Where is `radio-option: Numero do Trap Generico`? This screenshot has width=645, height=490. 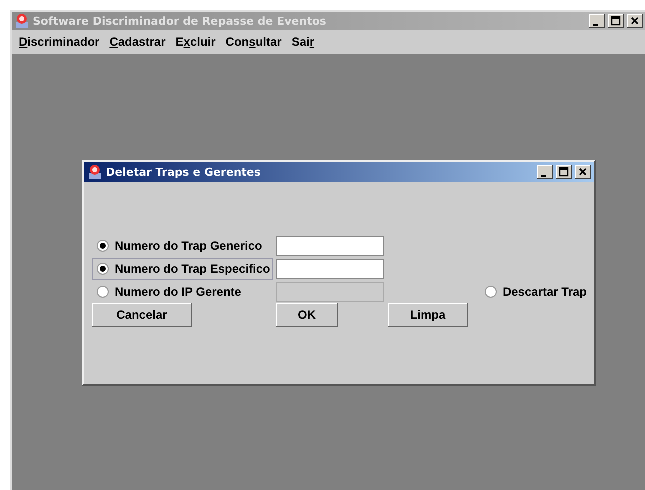
radio-option: Numero do Trap Generico is located at coordinates (179, 245).